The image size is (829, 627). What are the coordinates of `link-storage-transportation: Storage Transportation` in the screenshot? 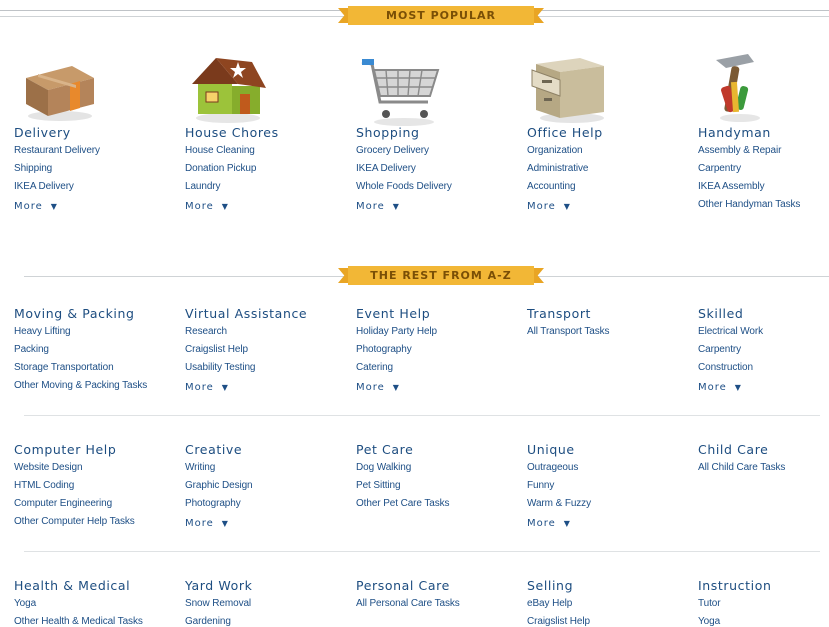 It's located at (94, 368).